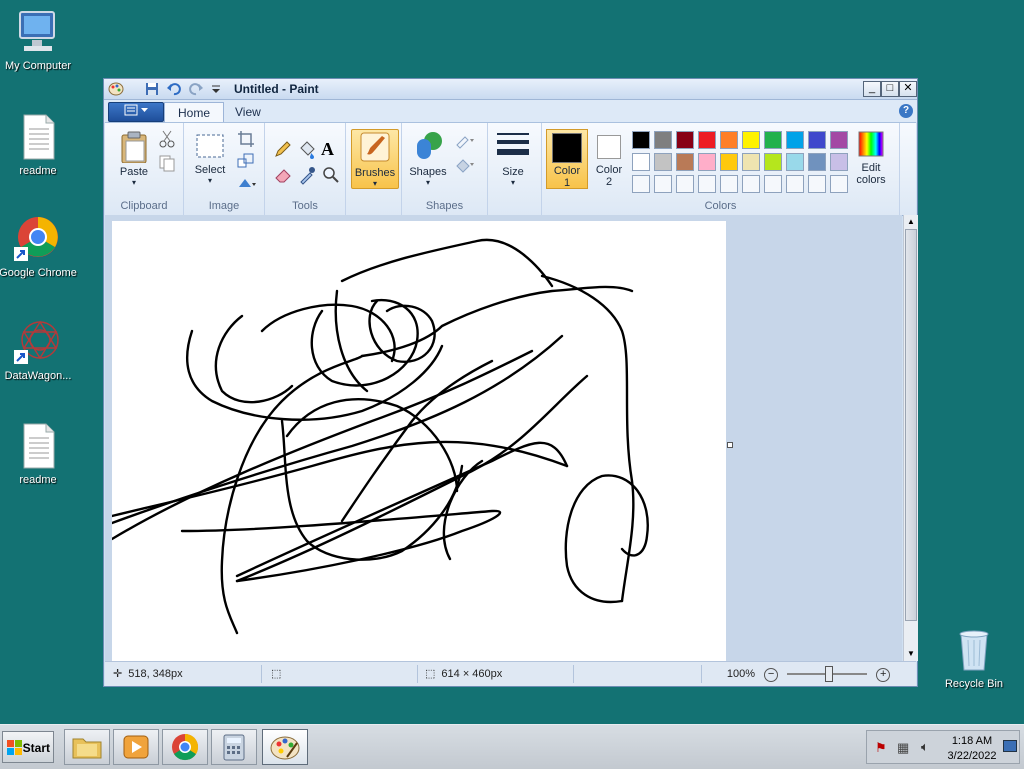 Image resolution: width=1024 pixels, height=769 pixels. I want to click on fill-shape-icon, so click(464, 165).